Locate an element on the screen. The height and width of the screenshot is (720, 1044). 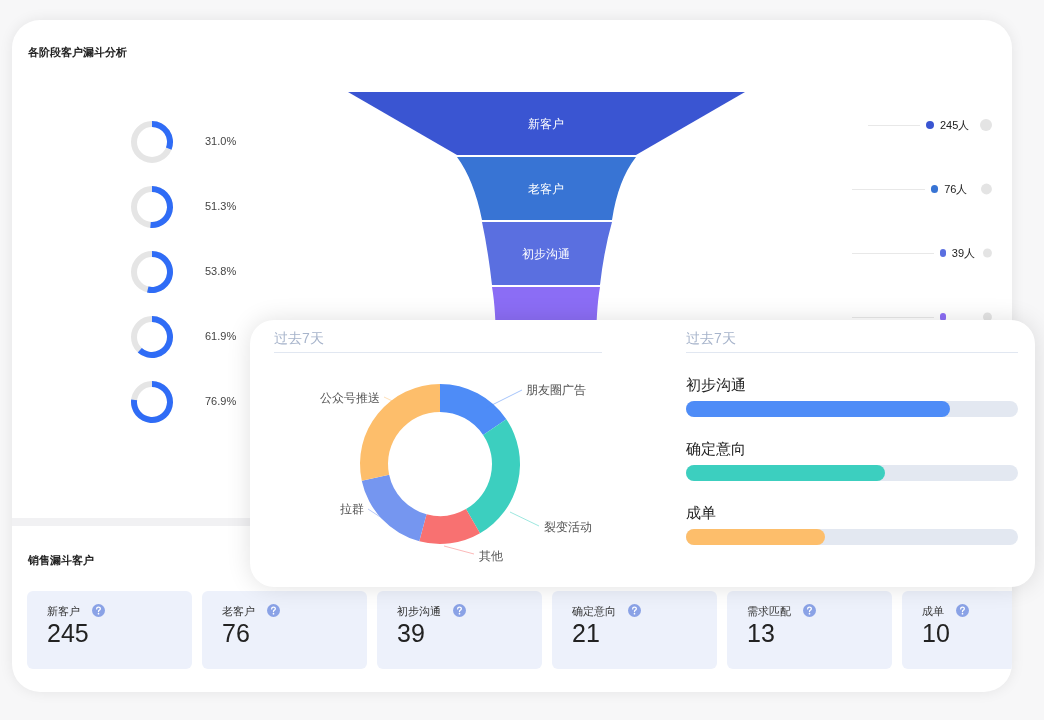
stat-label: 初步沟通 is located at coordinates (419, 611).